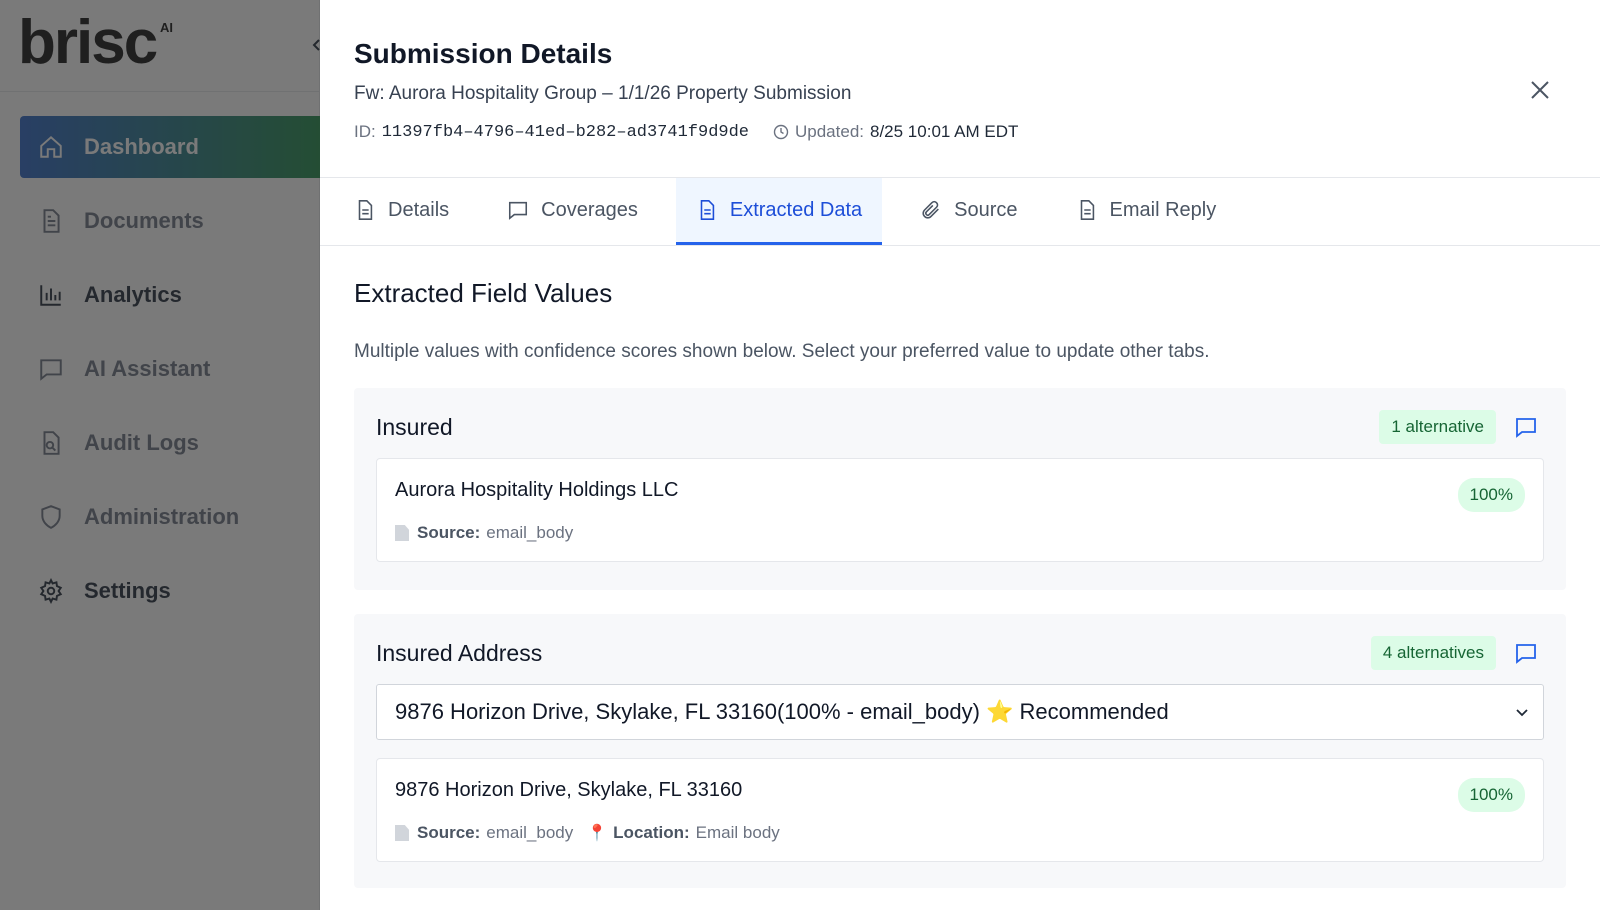 The image size is (1600, 910). I want to click on sidebar-item-administration: Administration, so click(170, 517).